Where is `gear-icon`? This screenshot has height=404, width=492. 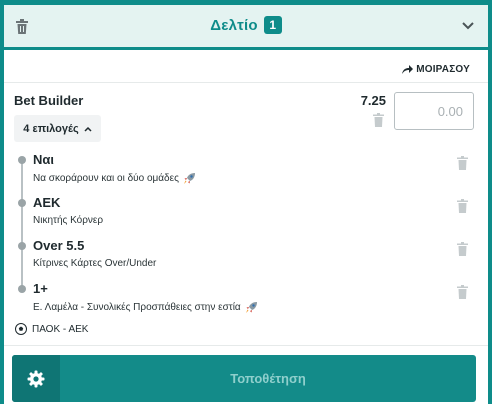
gear-icon is located at coordinates (36, 378).